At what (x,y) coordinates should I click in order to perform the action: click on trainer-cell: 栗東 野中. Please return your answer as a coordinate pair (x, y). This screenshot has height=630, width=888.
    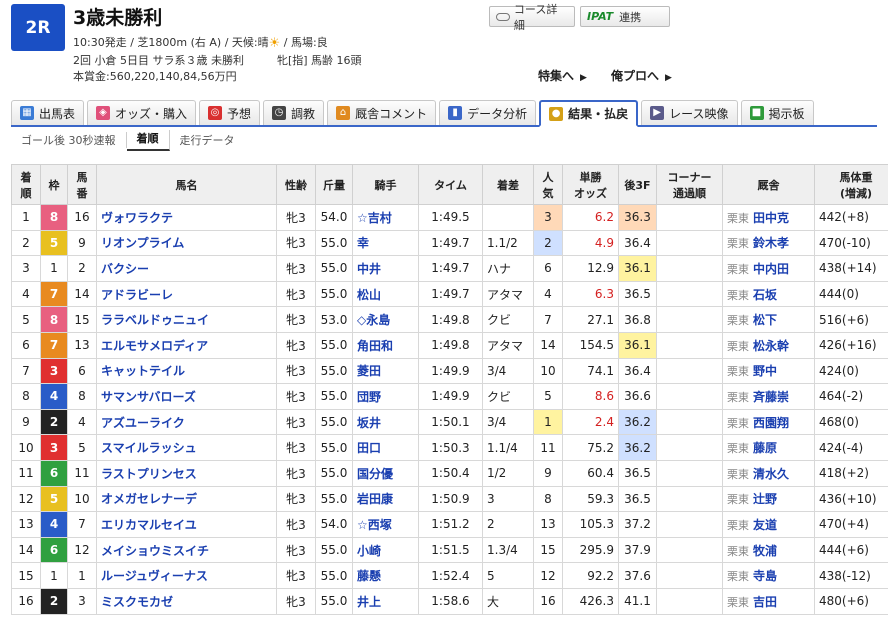
    Looking at the image, I should click on (768, 371).